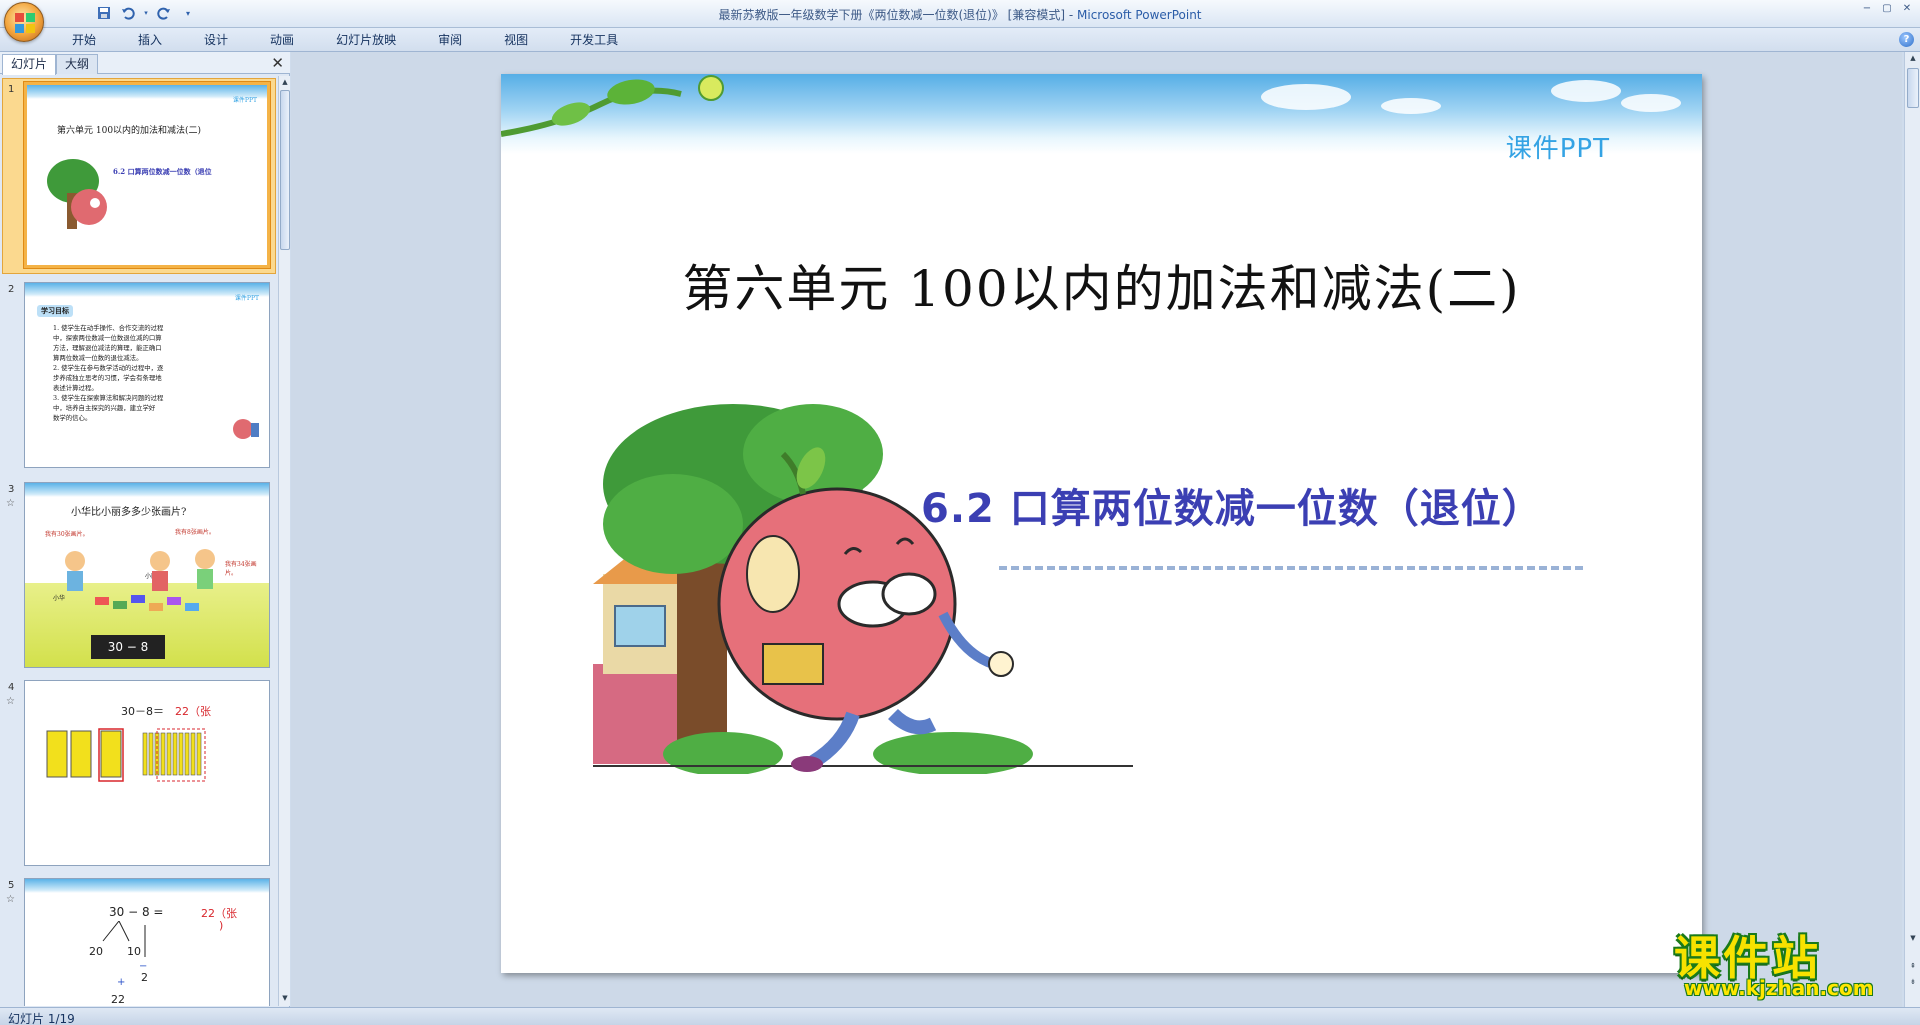 The width and height of the screenshot is (1920, 1025). I want to click on office-logo-icon, so click(25, 23).